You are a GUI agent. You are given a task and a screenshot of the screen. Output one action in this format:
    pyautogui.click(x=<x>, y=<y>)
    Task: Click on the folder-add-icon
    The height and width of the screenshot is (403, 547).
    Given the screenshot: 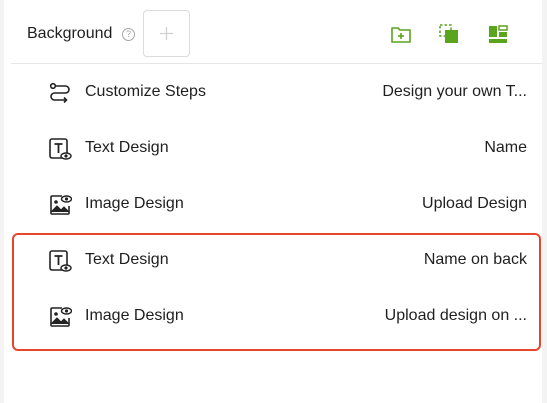 What is the action you would take?
    pyautogui.click(x=401, y=34)
    